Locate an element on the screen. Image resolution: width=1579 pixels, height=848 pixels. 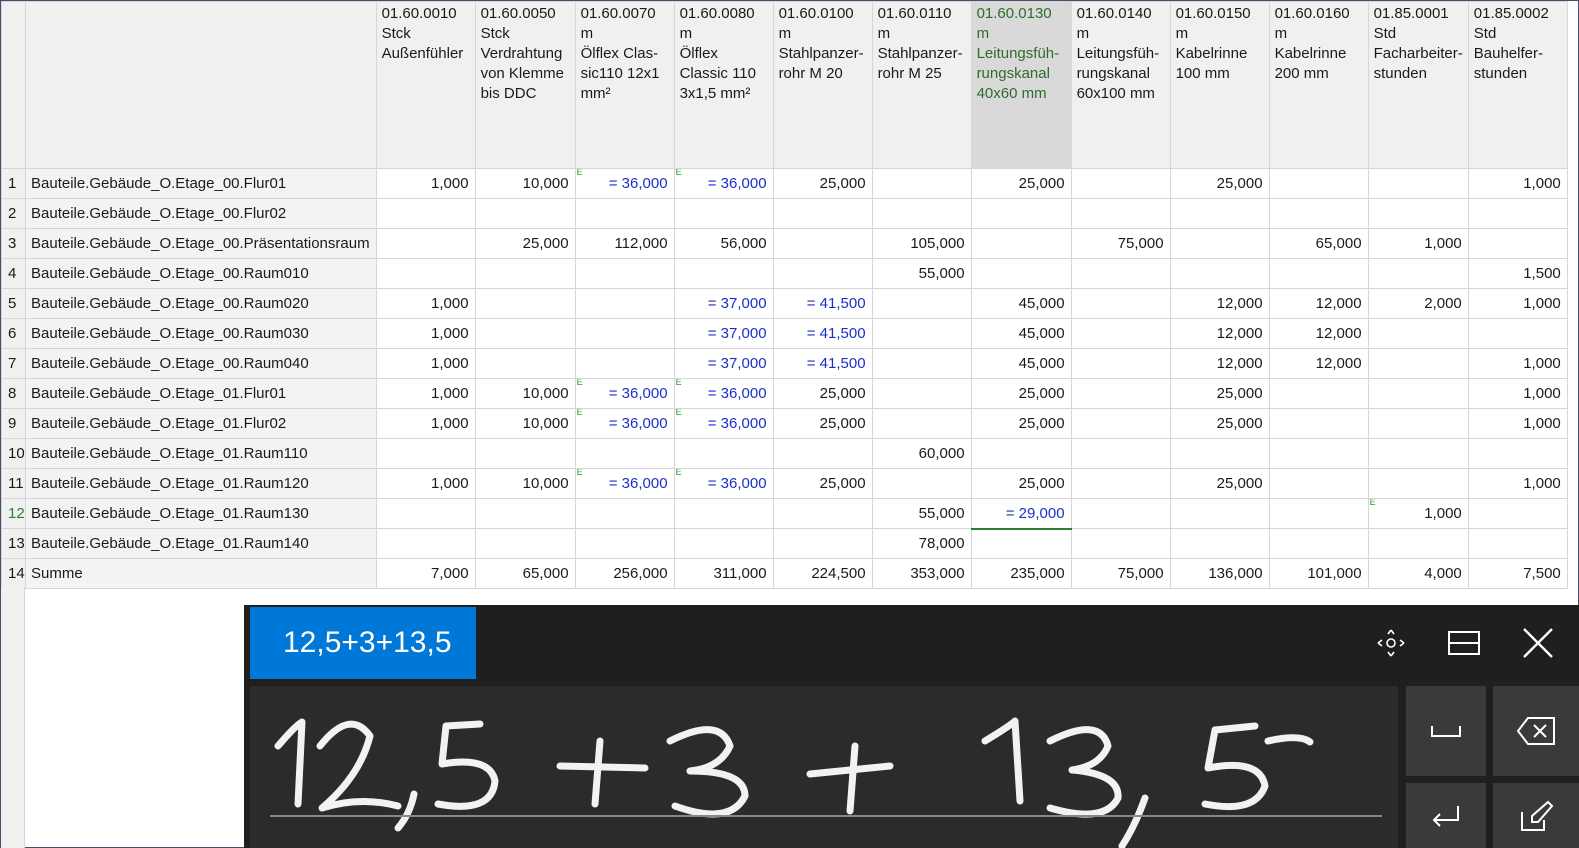
row-label: Bauteile.Gebäude_O.Etage_00.Flur01 is located at coordinates (201, 183).